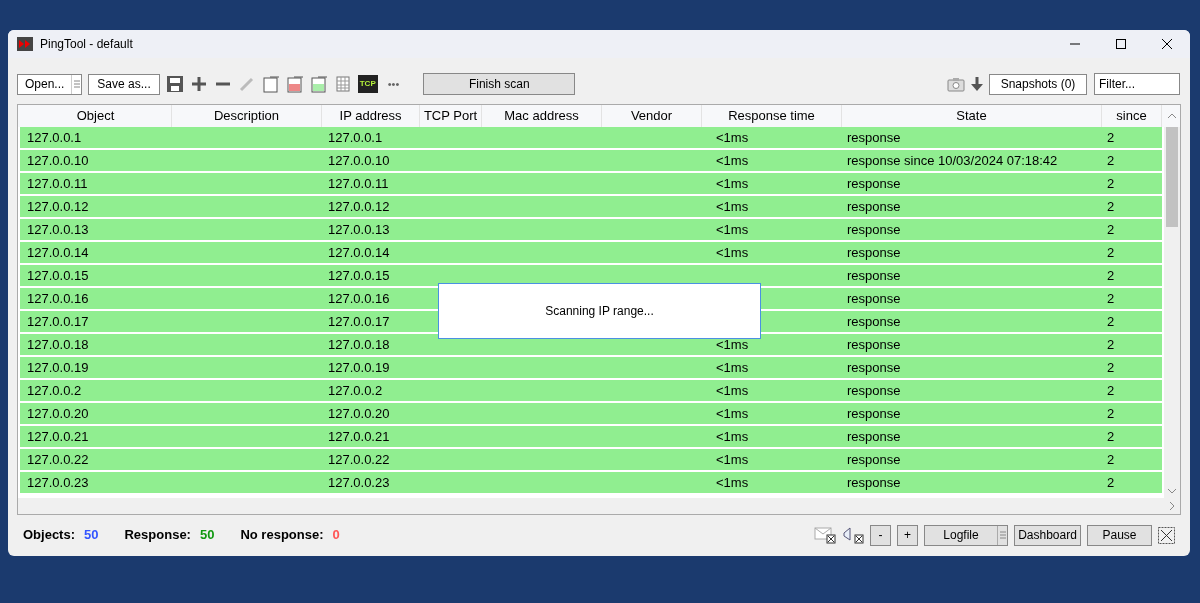  Describe the element at coordinates (591, 345) in the screenshot. I see `table-row: 127.0.0.18 127.0.0.18 <1ms response 2` at that location.